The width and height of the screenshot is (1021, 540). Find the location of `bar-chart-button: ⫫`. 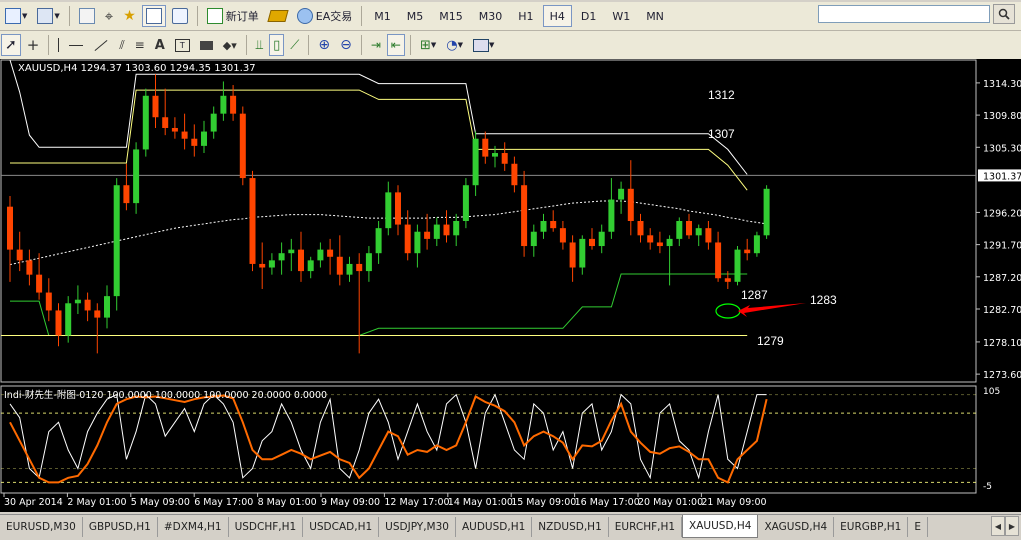

bar-chart-button: ⫫ is located at coordinates (259, 45).